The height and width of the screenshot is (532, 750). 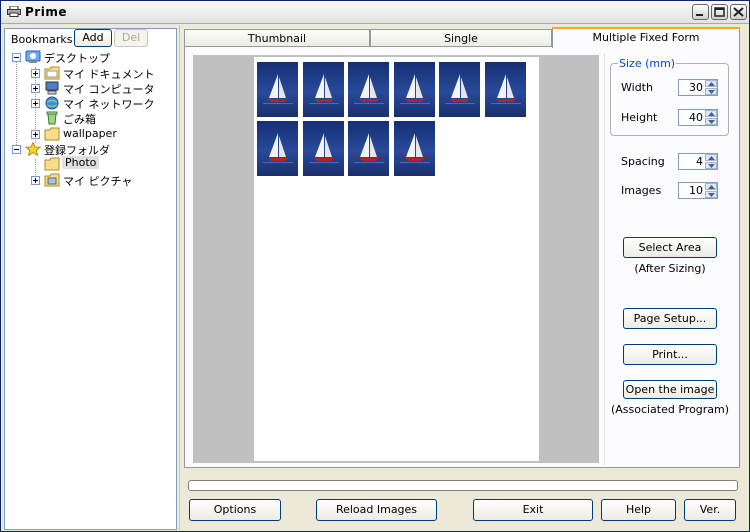 I want to click on options-button: Options, so click(x=235, y=510).